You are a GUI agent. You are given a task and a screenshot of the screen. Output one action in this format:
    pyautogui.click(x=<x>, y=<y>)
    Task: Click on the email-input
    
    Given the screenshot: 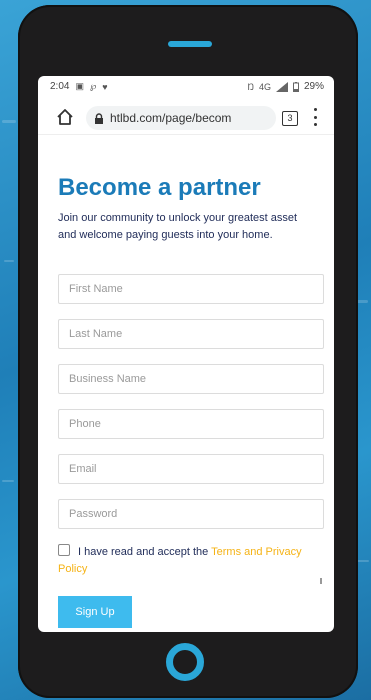 What is the action you would take?
    pyautogui.click(x=191, y=469)
    